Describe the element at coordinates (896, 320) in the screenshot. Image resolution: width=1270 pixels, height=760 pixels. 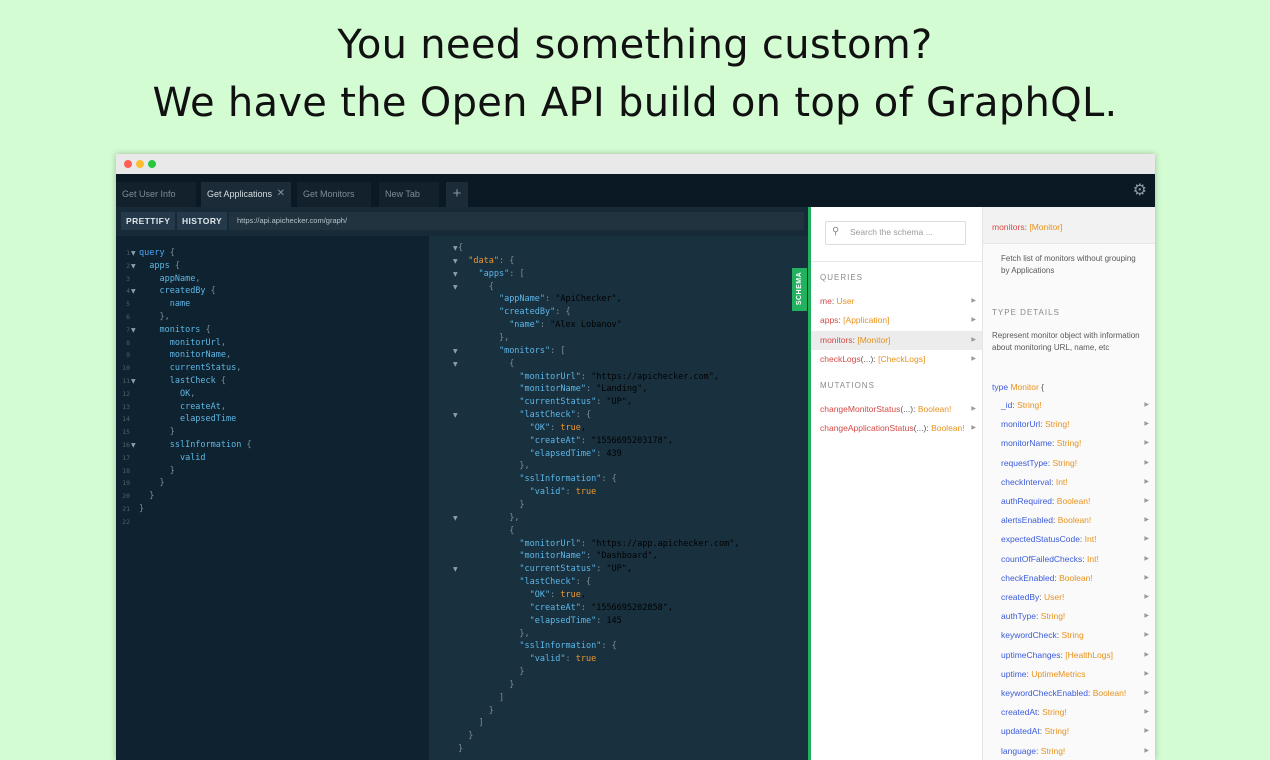
I see `query-field-apps: apps: [Application] ▶` at that location.